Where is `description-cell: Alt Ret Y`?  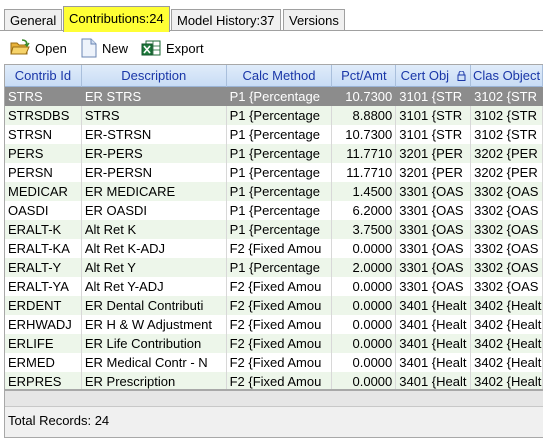
description-cell: Alt Ret Y is located at coordinates (154, 267).